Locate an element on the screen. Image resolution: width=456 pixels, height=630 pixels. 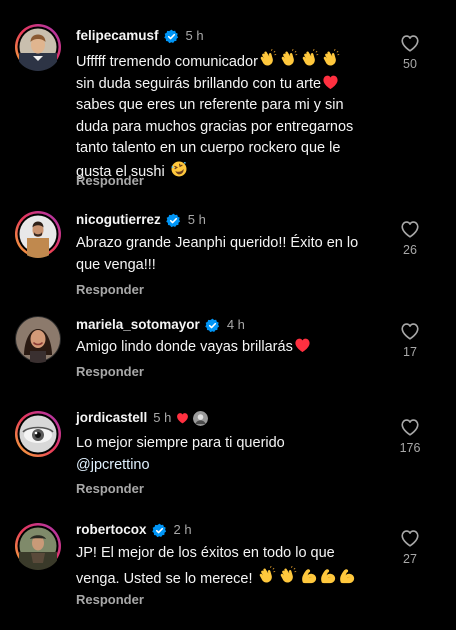
like-area: 27 is located at coordinates (410, 548).